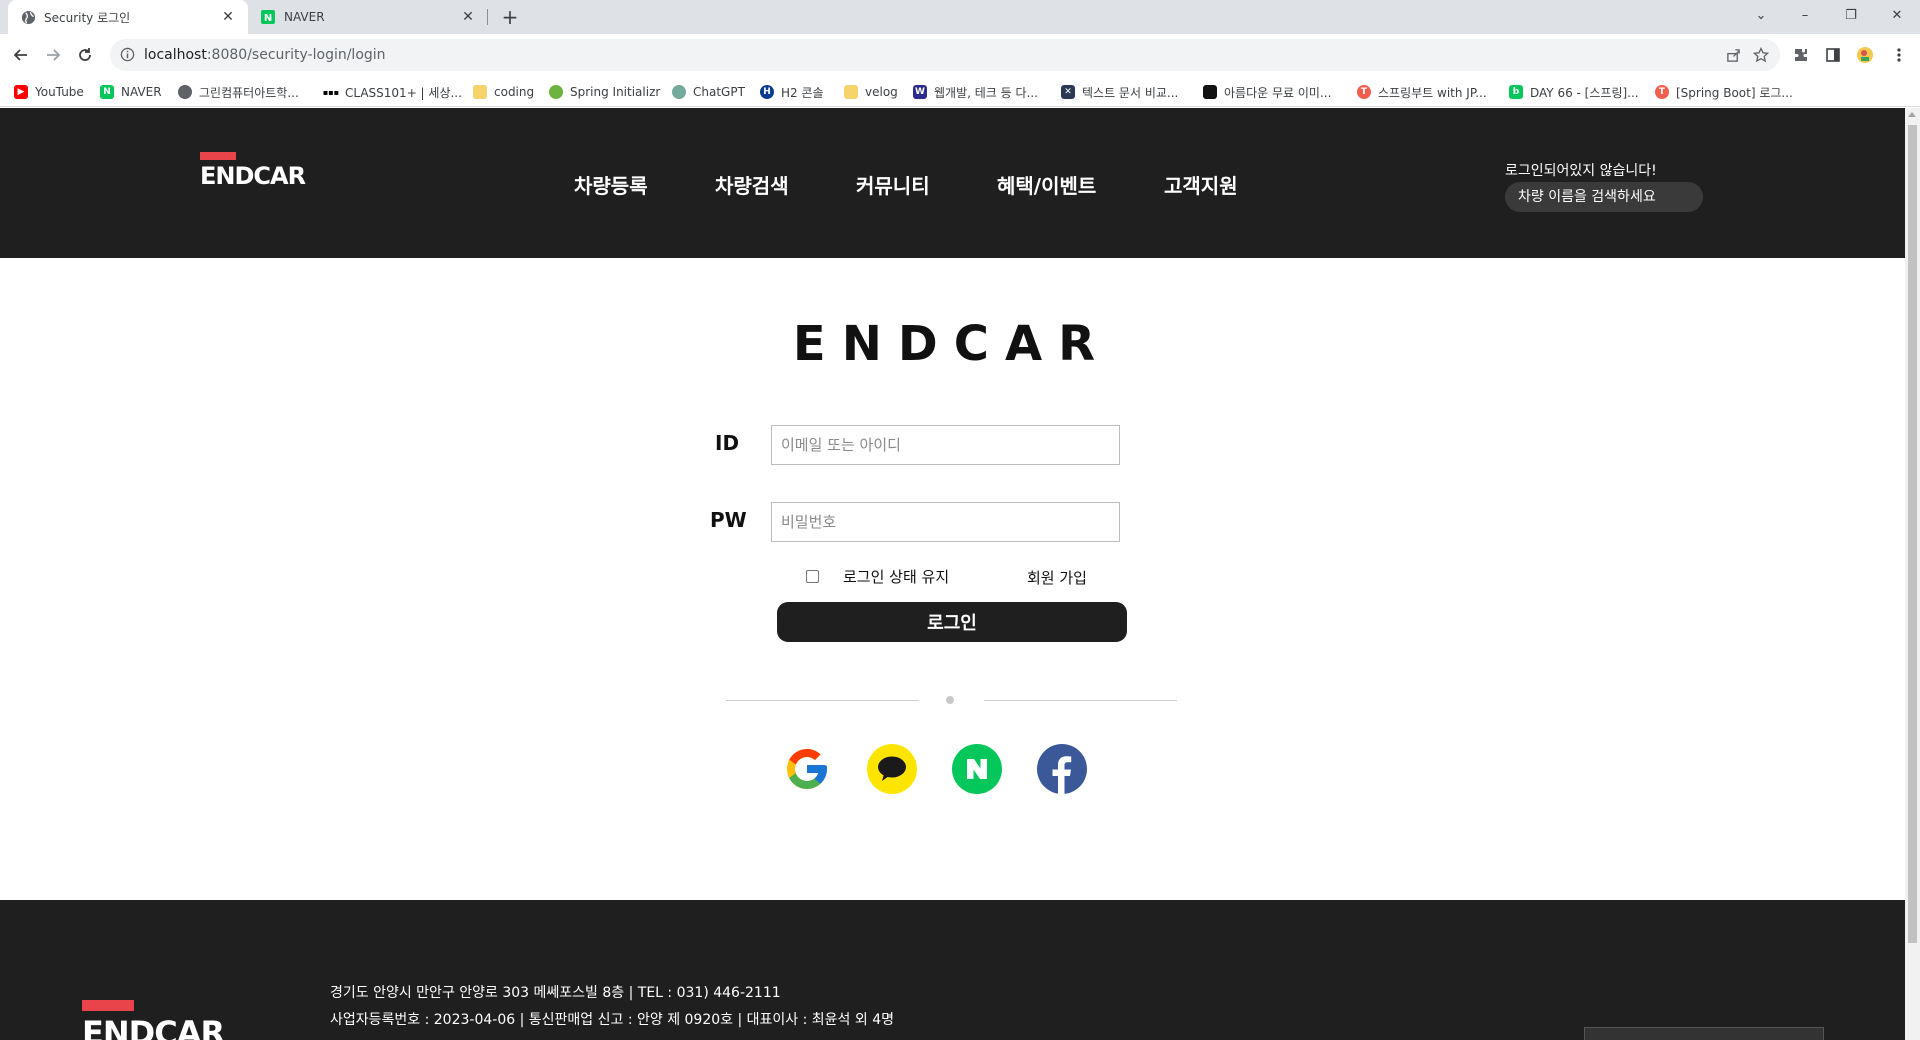 The image size is (1920, 1040). What do you see at coordinates (802, 92) in the screenshot?
I see `bookmark-label: H2 콘솔` at bounding box center [802, 92].